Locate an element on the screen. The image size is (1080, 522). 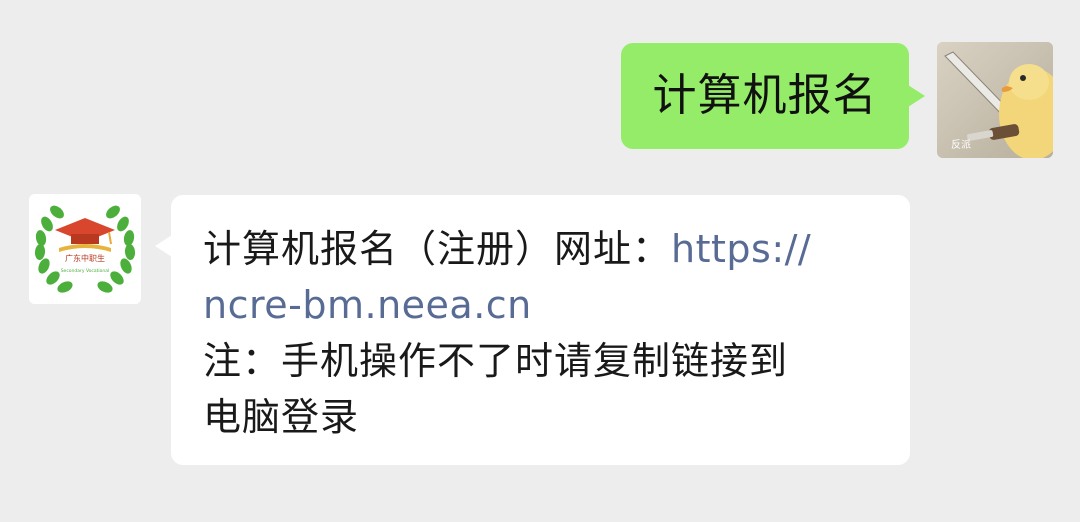
logo-subtitle: Secondary Vocational is located at coordinates (85, 271).